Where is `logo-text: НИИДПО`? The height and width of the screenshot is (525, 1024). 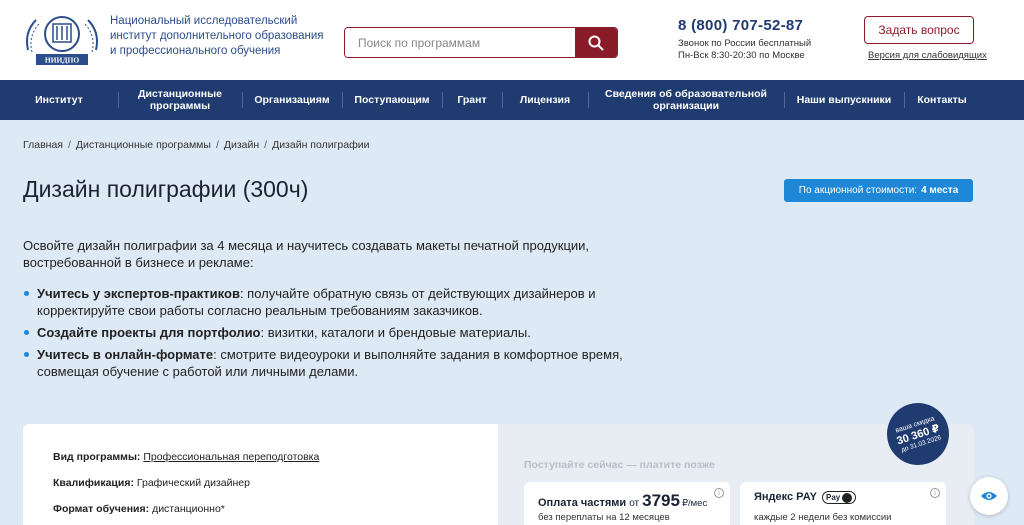 logo-text: НИИДПО is located at coordinates (62, 60).